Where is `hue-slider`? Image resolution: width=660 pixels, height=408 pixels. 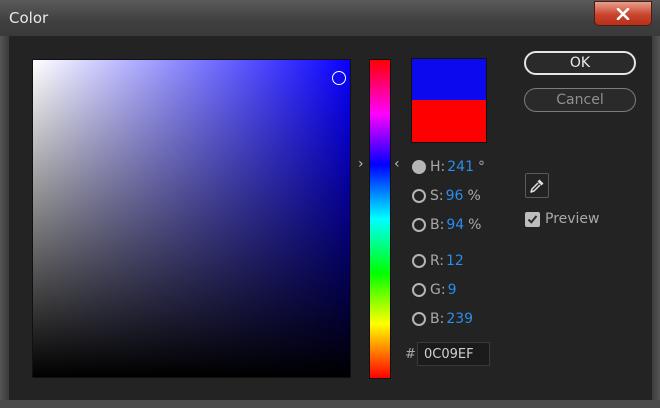
hue-slider is located at coordinates (380, 219).